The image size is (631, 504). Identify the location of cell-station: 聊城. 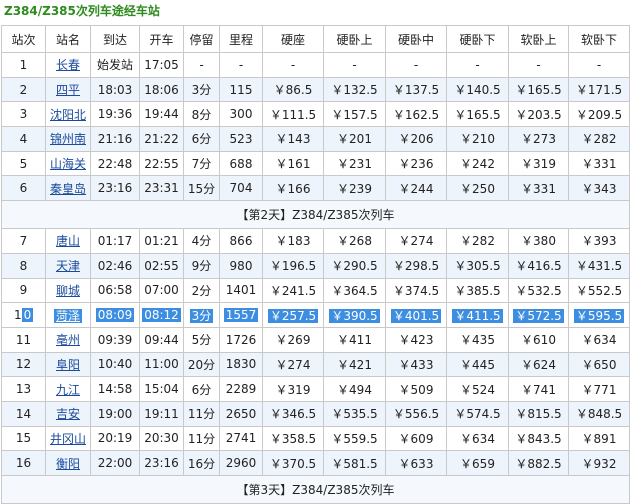
(68, 290).